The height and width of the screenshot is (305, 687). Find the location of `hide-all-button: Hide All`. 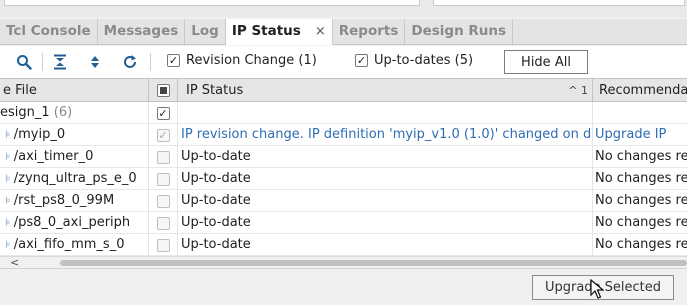

hide-all-button: Hide All is located at coordinates (546, 62).